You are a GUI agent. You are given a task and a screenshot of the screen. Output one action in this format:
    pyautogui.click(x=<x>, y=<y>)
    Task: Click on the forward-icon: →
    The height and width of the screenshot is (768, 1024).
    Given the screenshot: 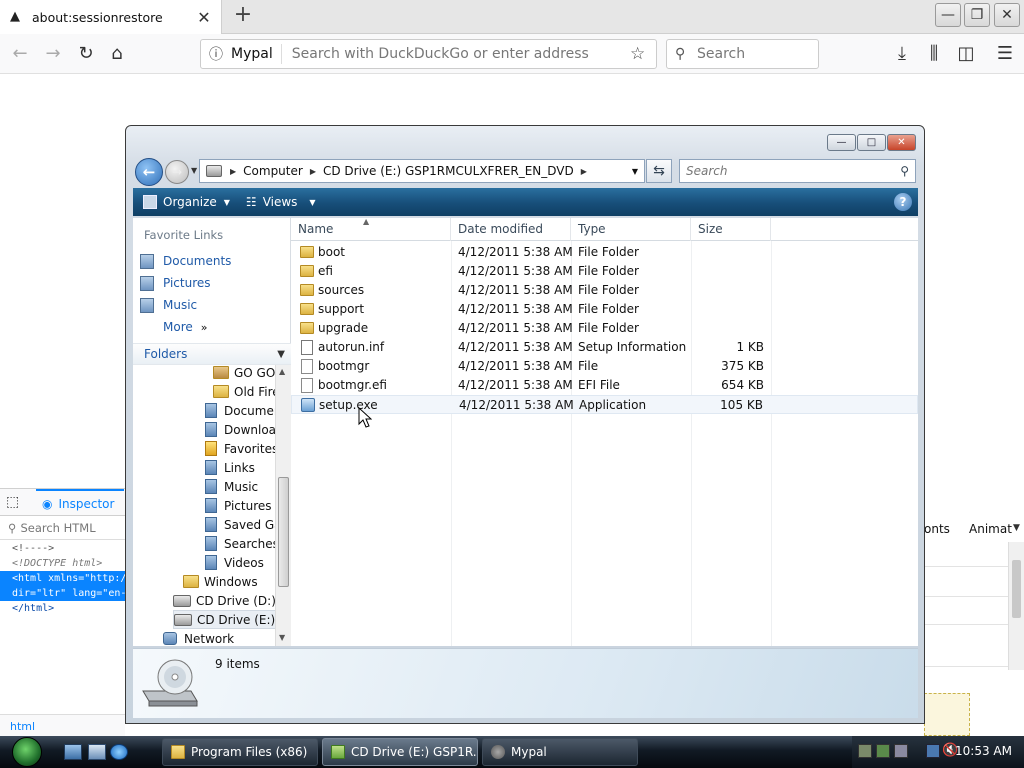 What is the action you would take?
    pyautogui.click(x=53, y=54)
    